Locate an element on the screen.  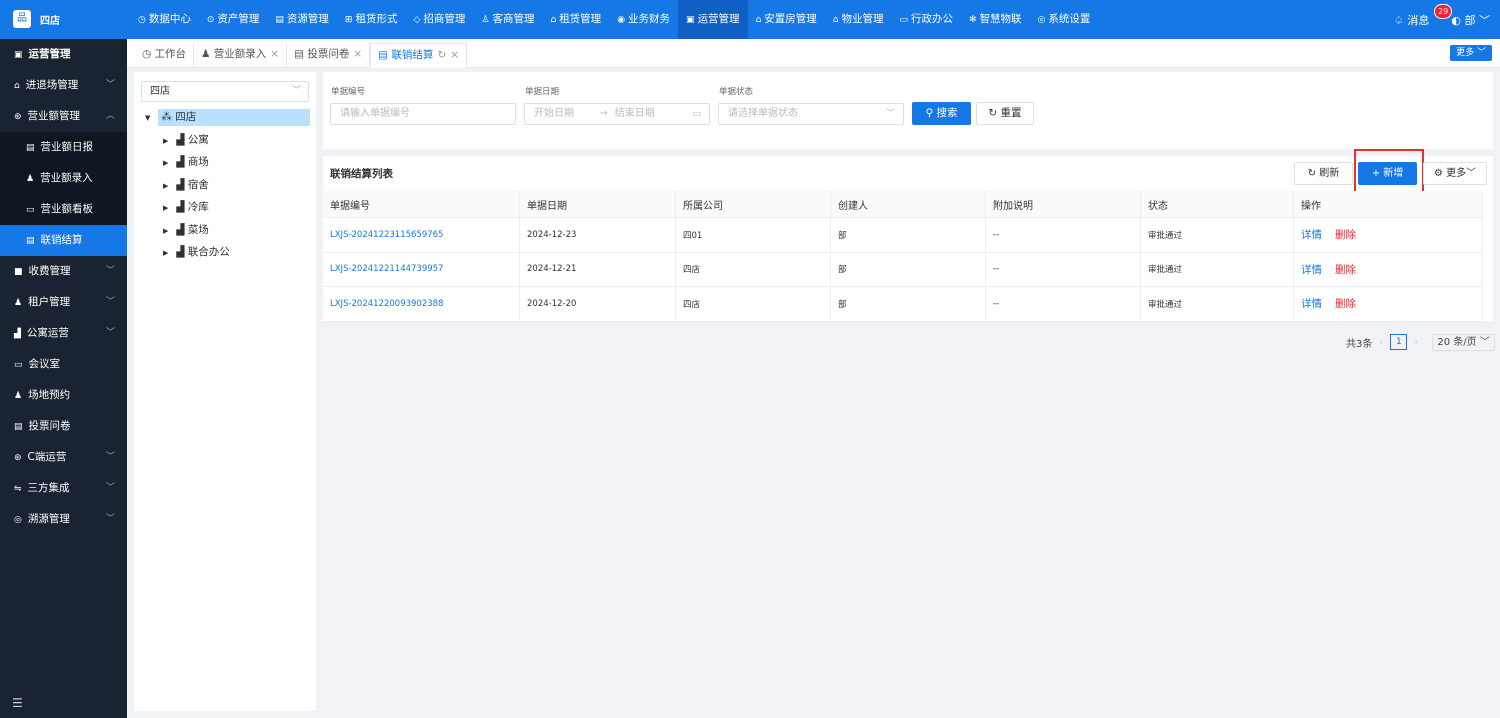
nav-item-5: ♙ 客商管理 is located at coordinates (507, 19).